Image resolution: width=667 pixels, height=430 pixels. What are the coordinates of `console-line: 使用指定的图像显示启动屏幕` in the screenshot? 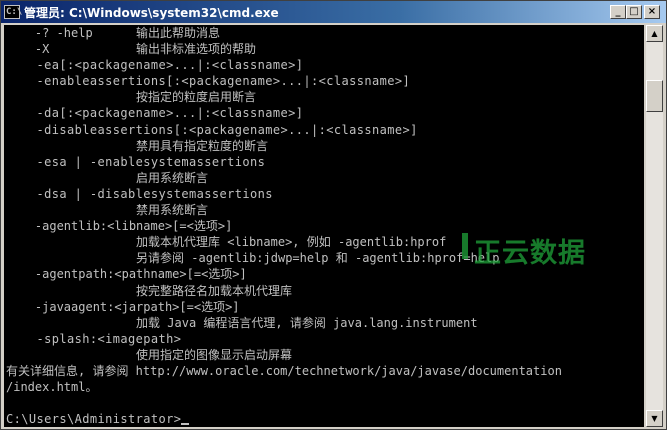 It's located at (149, 354).